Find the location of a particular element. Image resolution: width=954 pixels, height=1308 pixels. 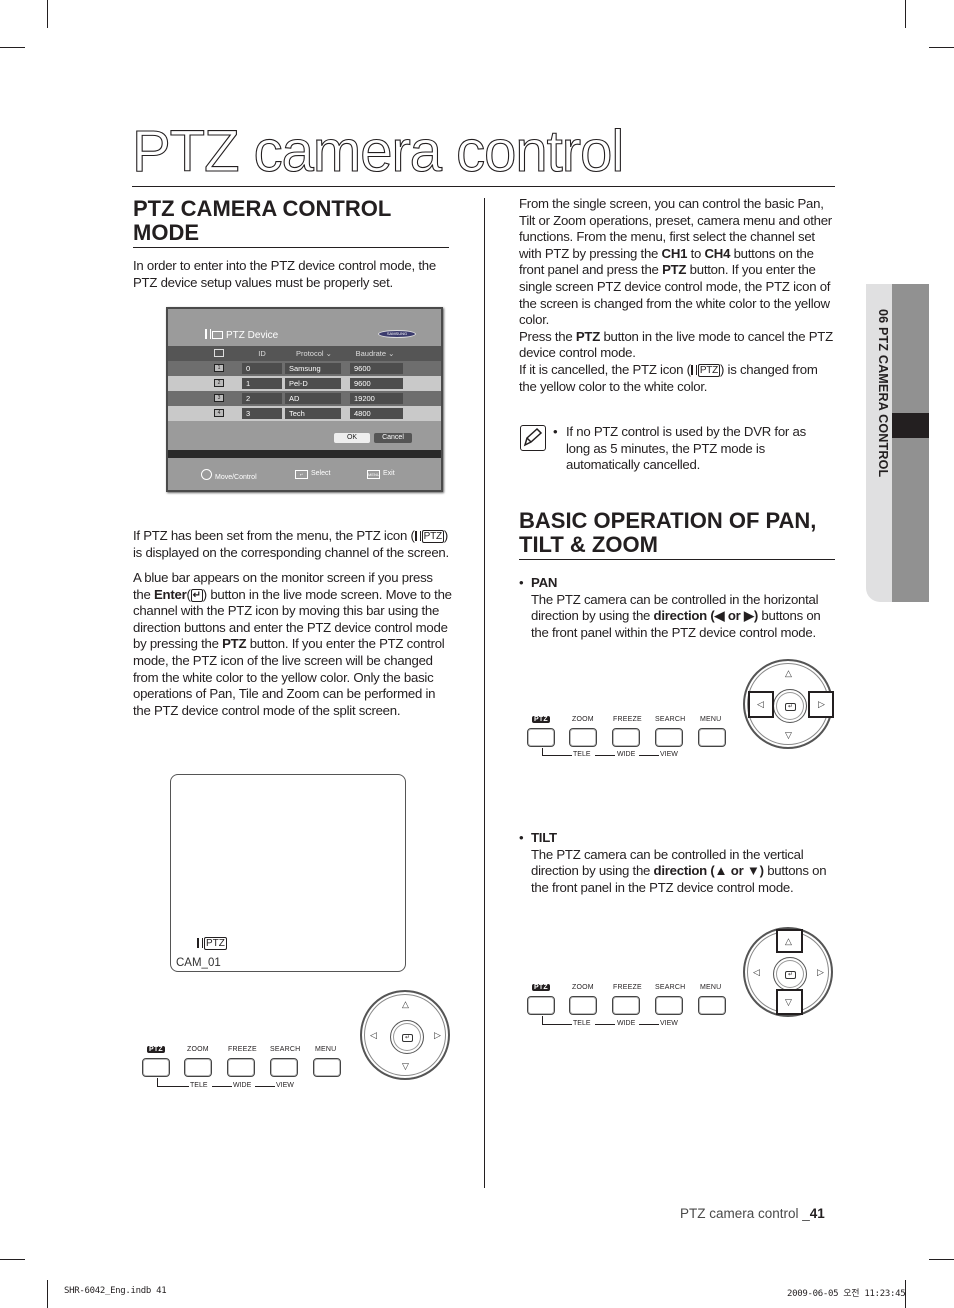

ptz-indicator: PTZ is located at coordinates (212, 943).